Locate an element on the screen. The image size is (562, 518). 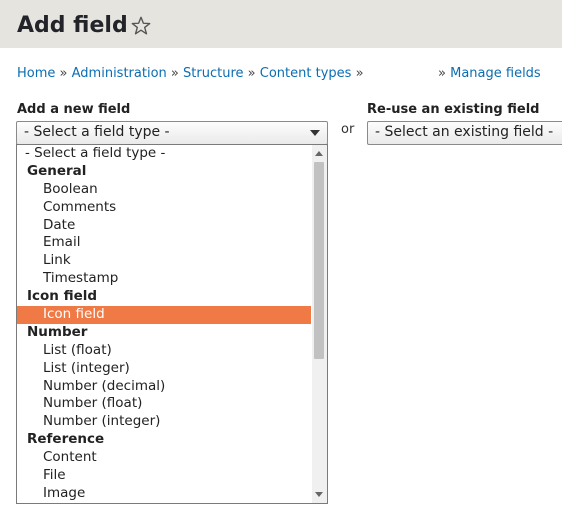
dropdown-option: Date is located at coordinates (172, 226).